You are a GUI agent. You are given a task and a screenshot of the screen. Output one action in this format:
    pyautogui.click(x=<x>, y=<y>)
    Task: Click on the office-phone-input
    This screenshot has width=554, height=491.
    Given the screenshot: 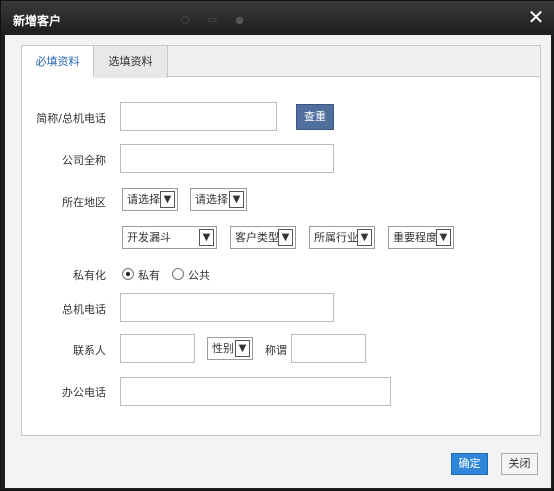 What is the action you would take?
    pyautogui.click(x=255, y=391)
    